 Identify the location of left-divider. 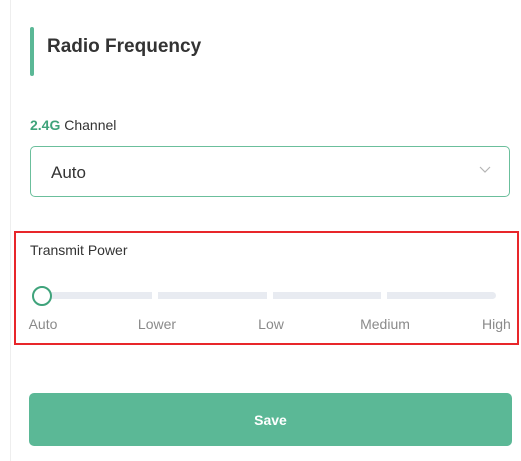
(10, 230).